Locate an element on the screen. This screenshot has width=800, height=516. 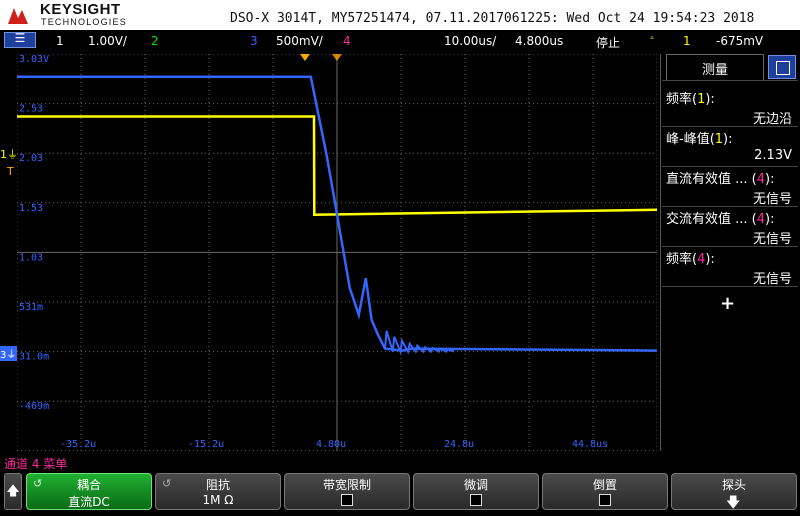
y-tick-label: 1.03 is located at coordinates (31, 257).